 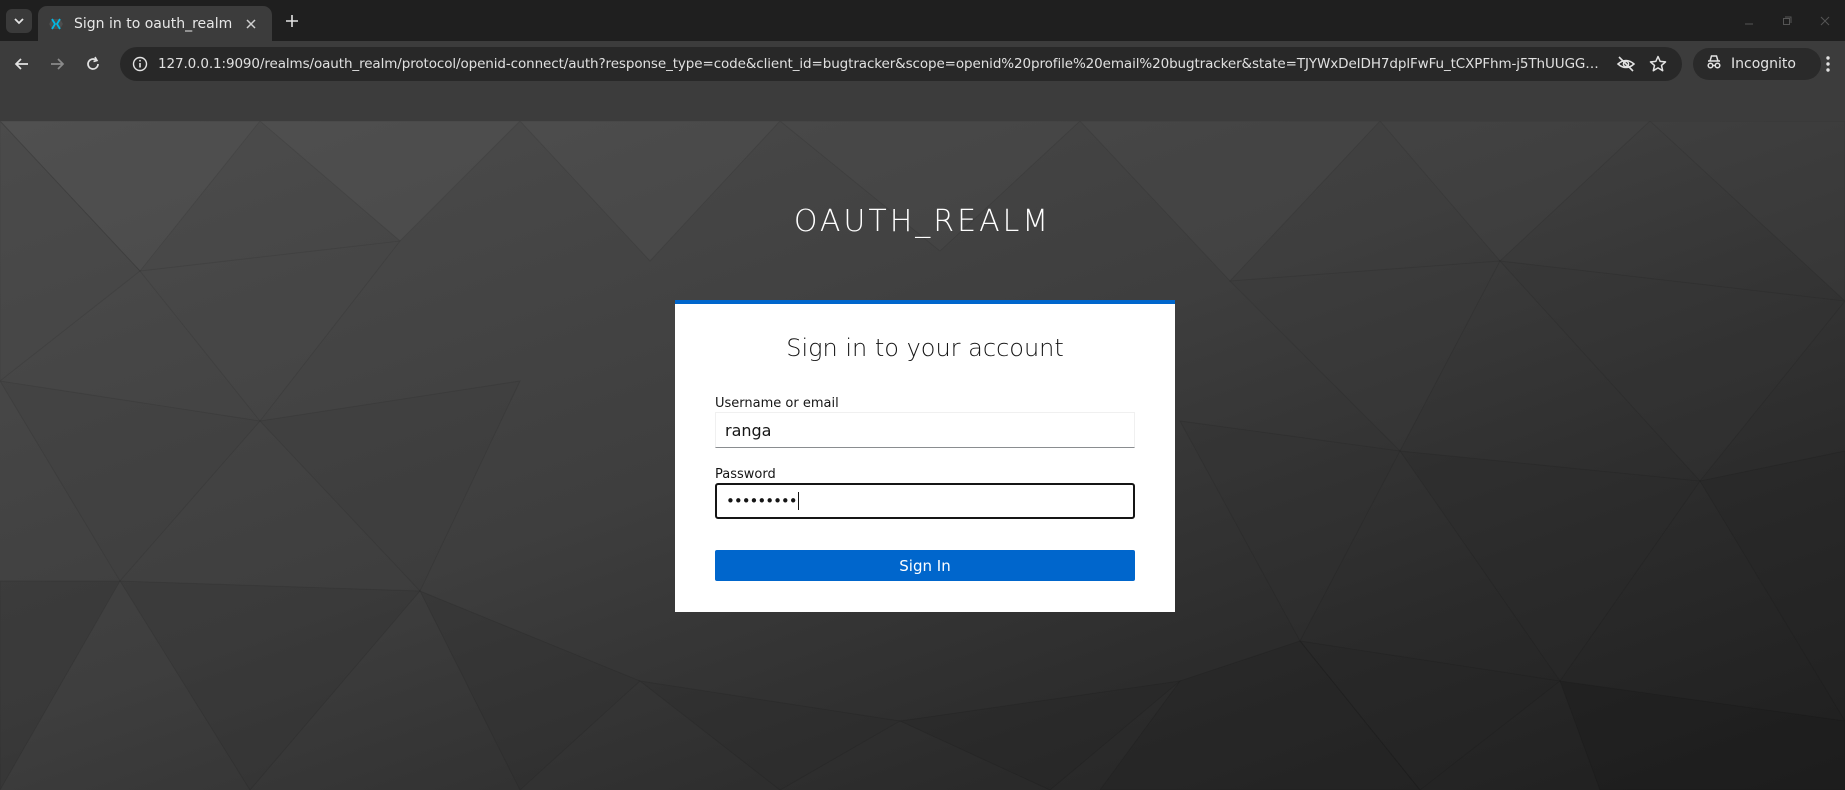 What do you see at coordinates (93, 64) in the screenshot?
I see `reload-icon` at bounding box center [93, 64].